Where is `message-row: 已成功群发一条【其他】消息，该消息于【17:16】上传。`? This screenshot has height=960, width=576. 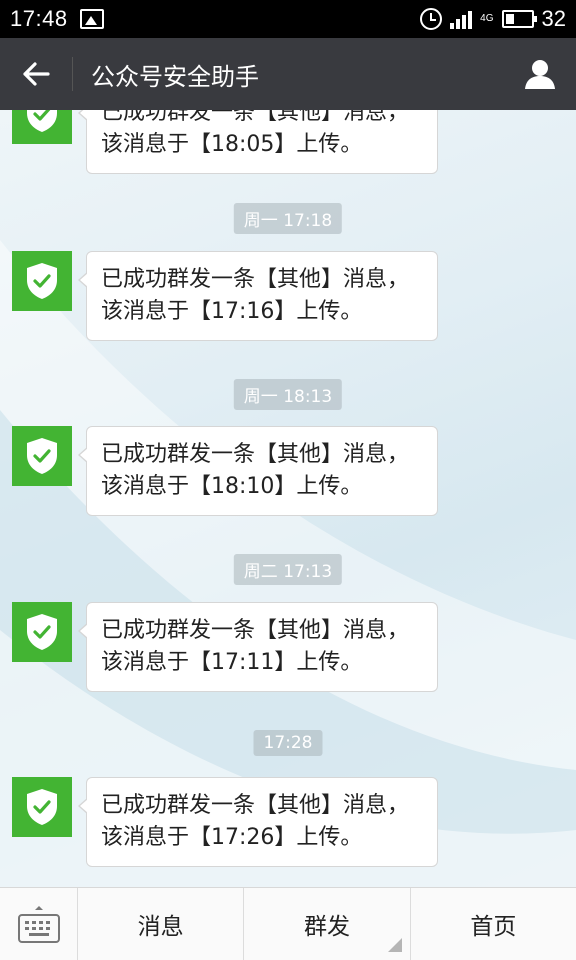
message-row: 已成功群发一条【其他】消息，该消息于【17:16】上传。 is located at coordinates (227, 296).